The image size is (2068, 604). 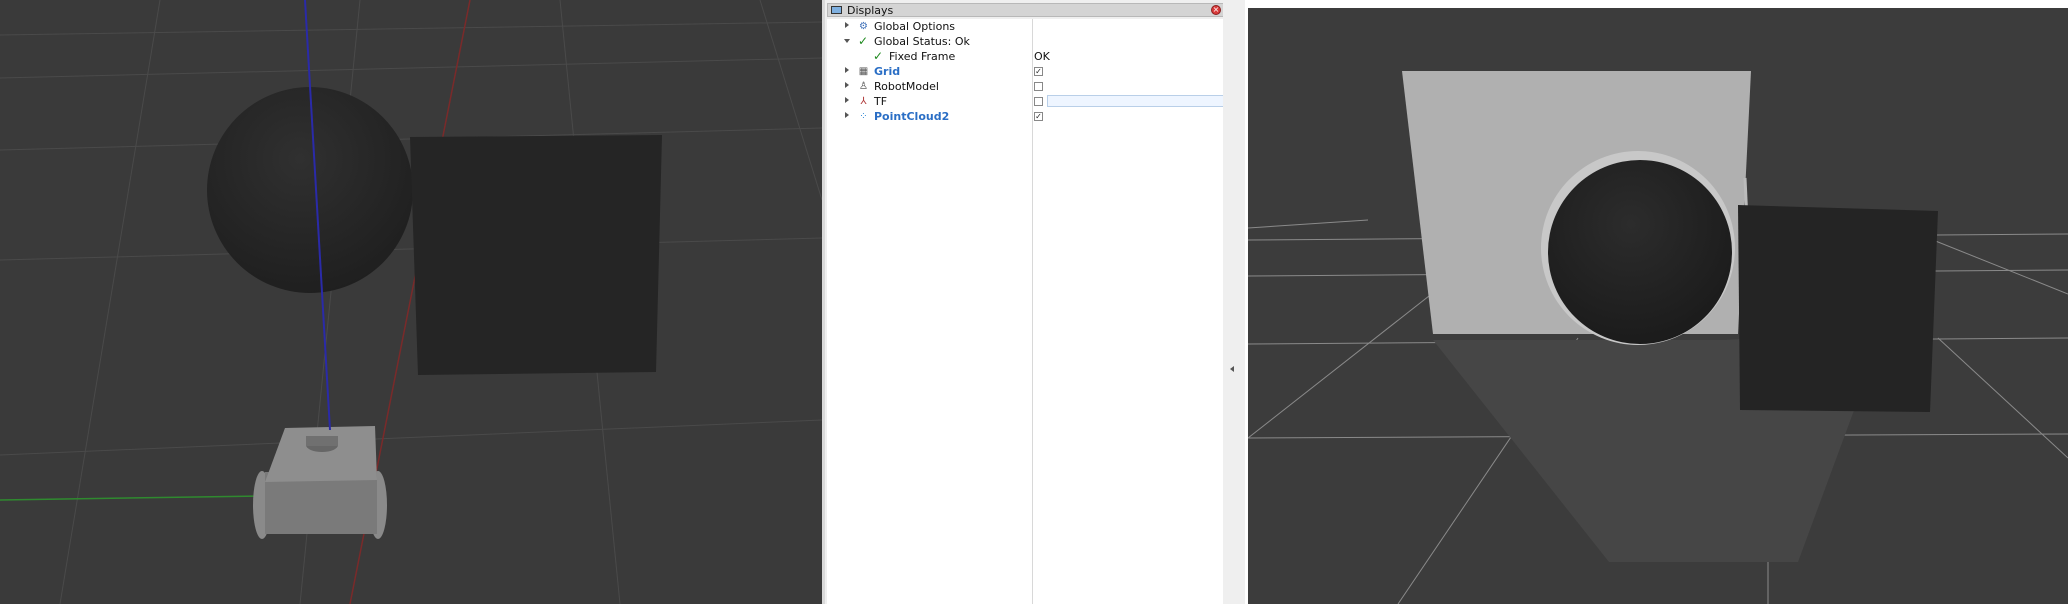 What do you see at coordinates (922, 41) in the screenshot?
I see `tree-item-label: Global Status: Ok` at bounding box center [922, 41].